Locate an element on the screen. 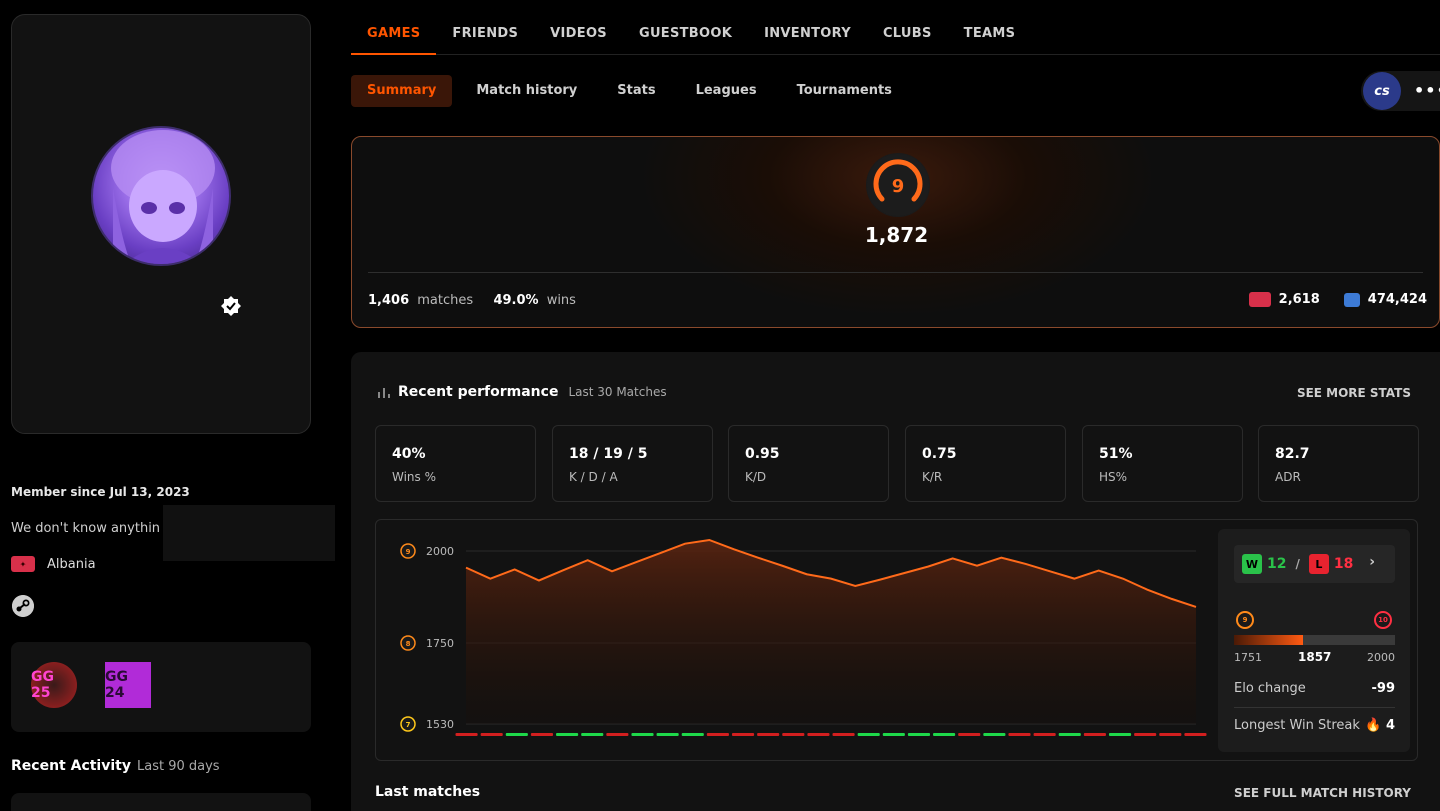 The image size is (1440, 811). recent-activity-range: Last 90 days is located at coordinates (178, 766).